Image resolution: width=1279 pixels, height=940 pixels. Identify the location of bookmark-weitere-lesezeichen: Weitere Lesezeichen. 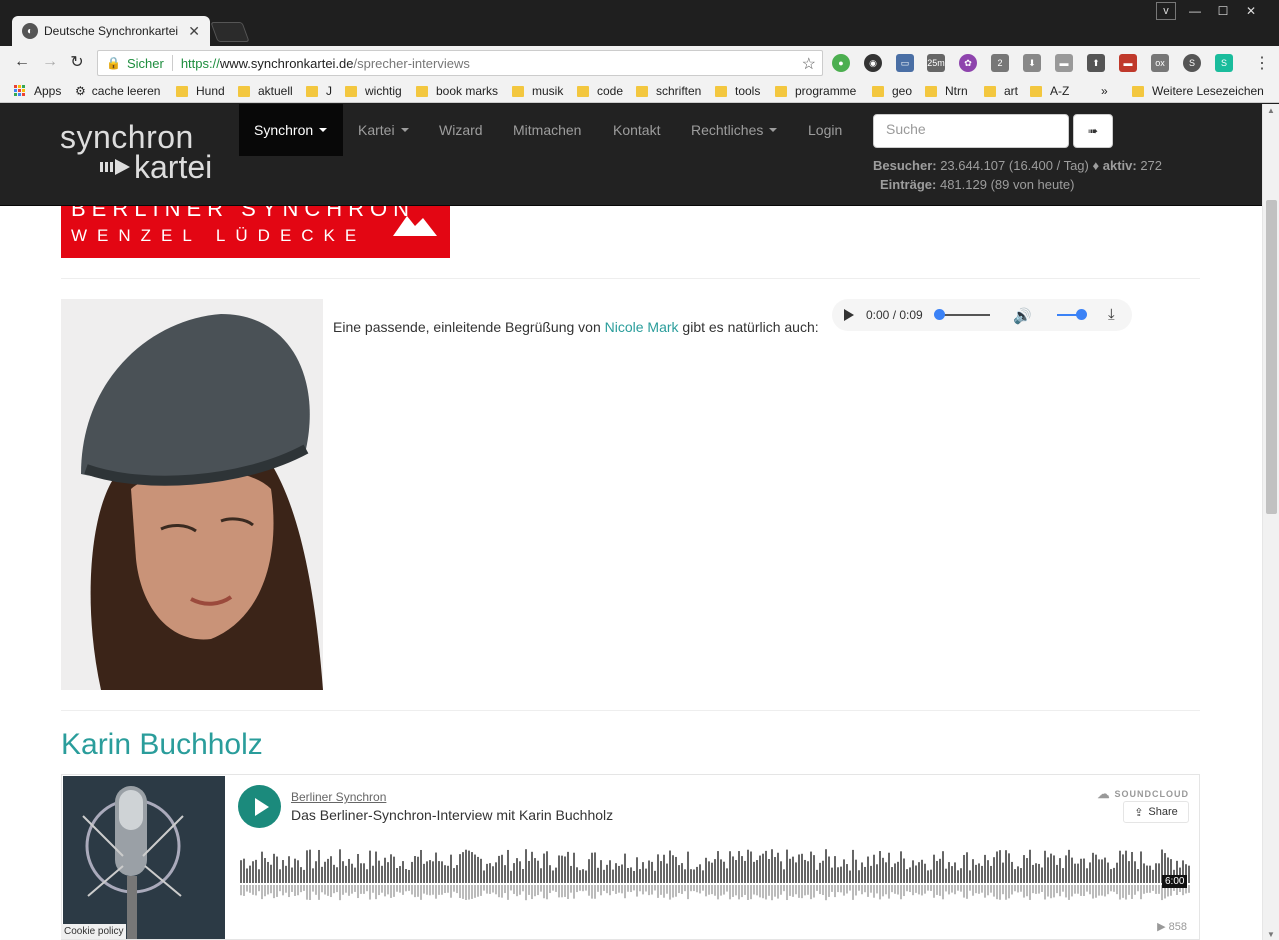
(1198, 91).